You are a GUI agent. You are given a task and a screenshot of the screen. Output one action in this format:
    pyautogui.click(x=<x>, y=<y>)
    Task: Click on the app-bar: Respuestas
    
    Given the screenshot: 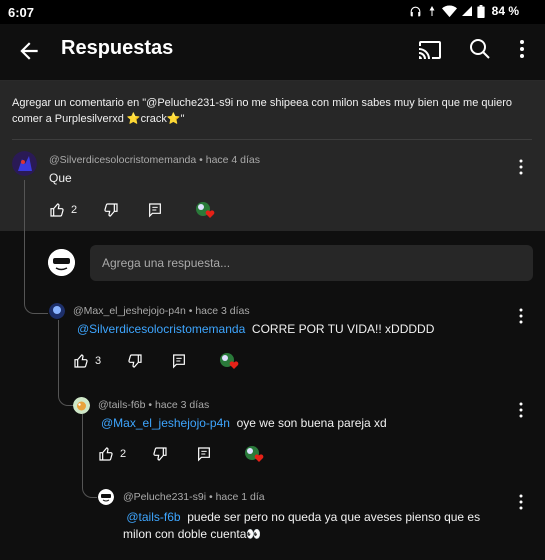 What is the action you would take?
    pyautogui.click(x=272, y=52)
    